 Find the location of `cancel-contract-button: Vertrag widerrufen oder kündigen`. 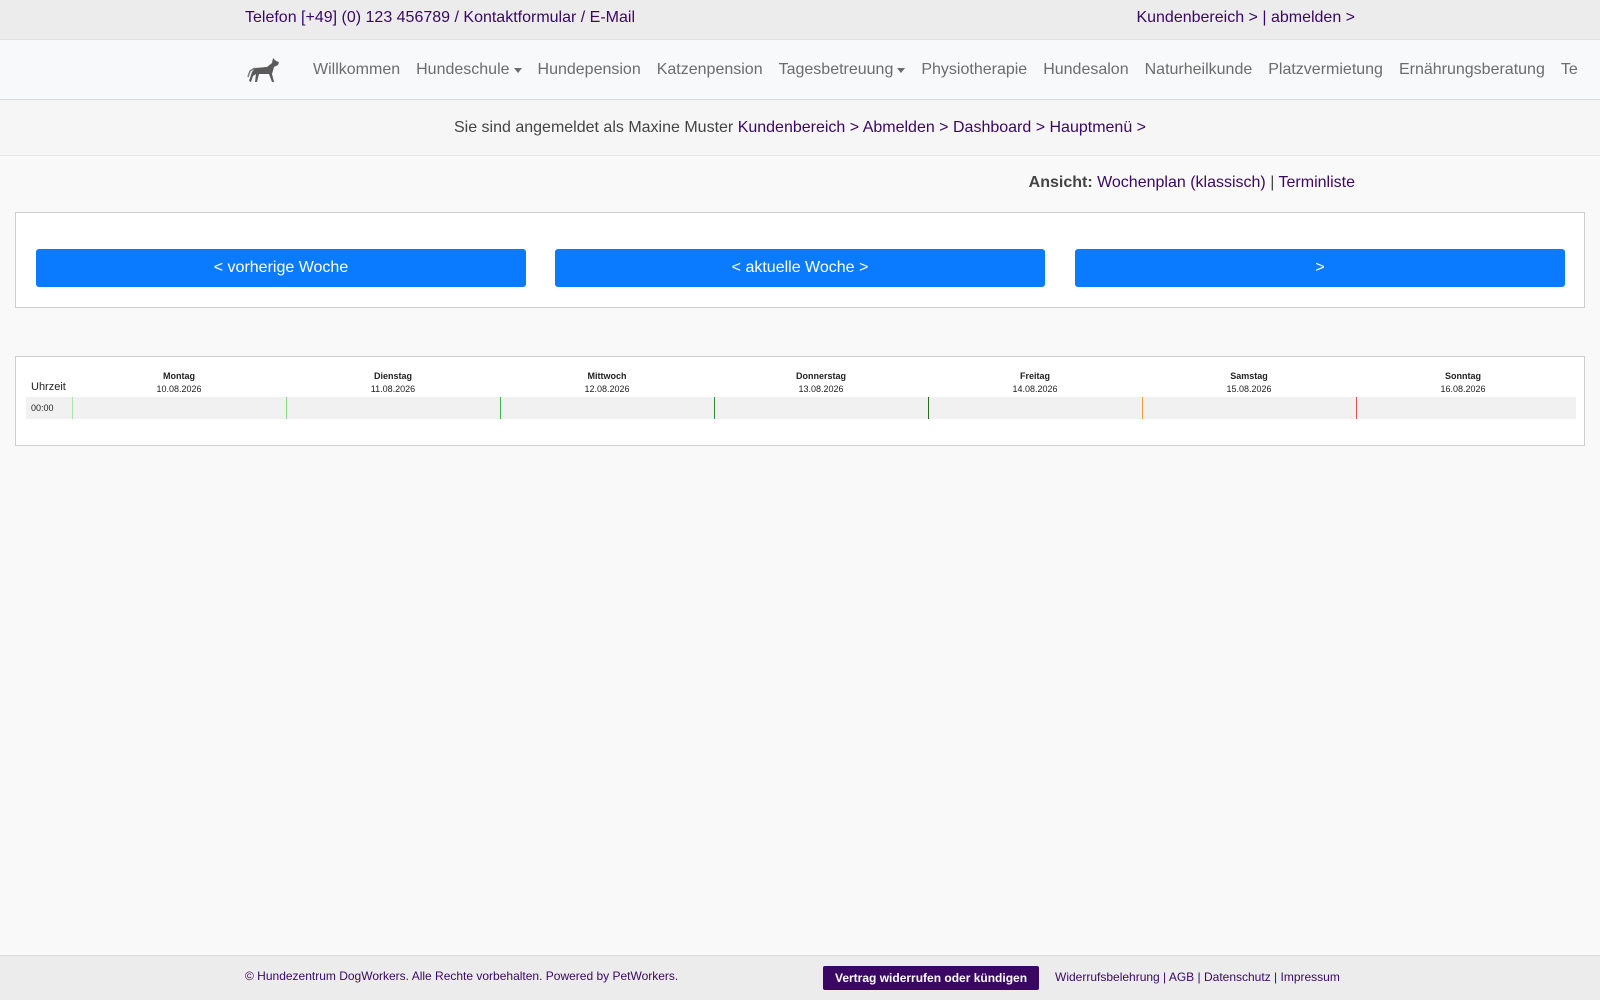

cancel-contract-button: Vertrag widerrufen oder kündigen is located at coordinates (931, 978).